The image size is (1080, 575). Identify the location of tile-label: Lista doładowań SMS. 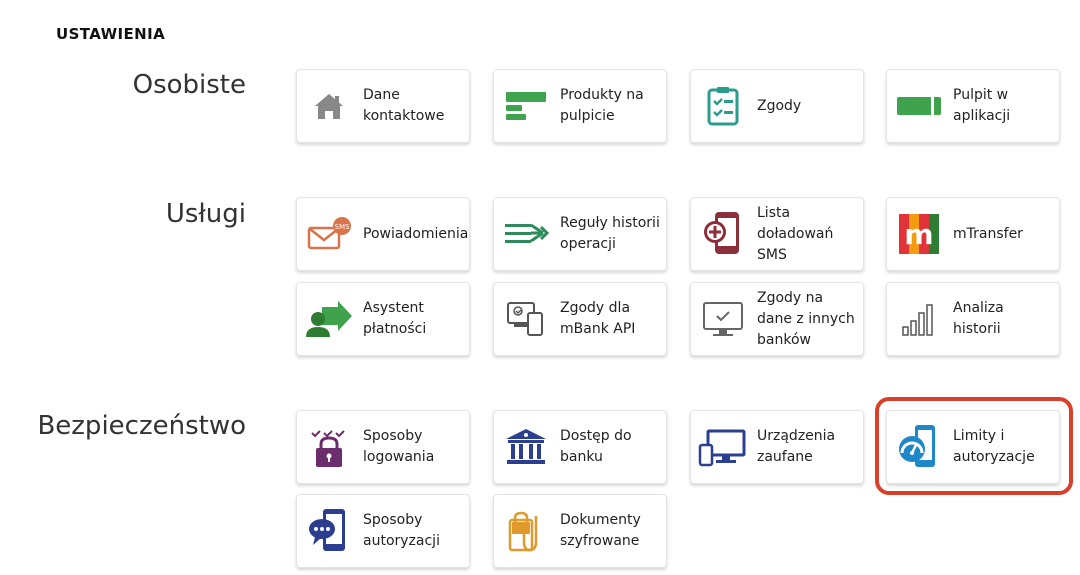
(795, 233).